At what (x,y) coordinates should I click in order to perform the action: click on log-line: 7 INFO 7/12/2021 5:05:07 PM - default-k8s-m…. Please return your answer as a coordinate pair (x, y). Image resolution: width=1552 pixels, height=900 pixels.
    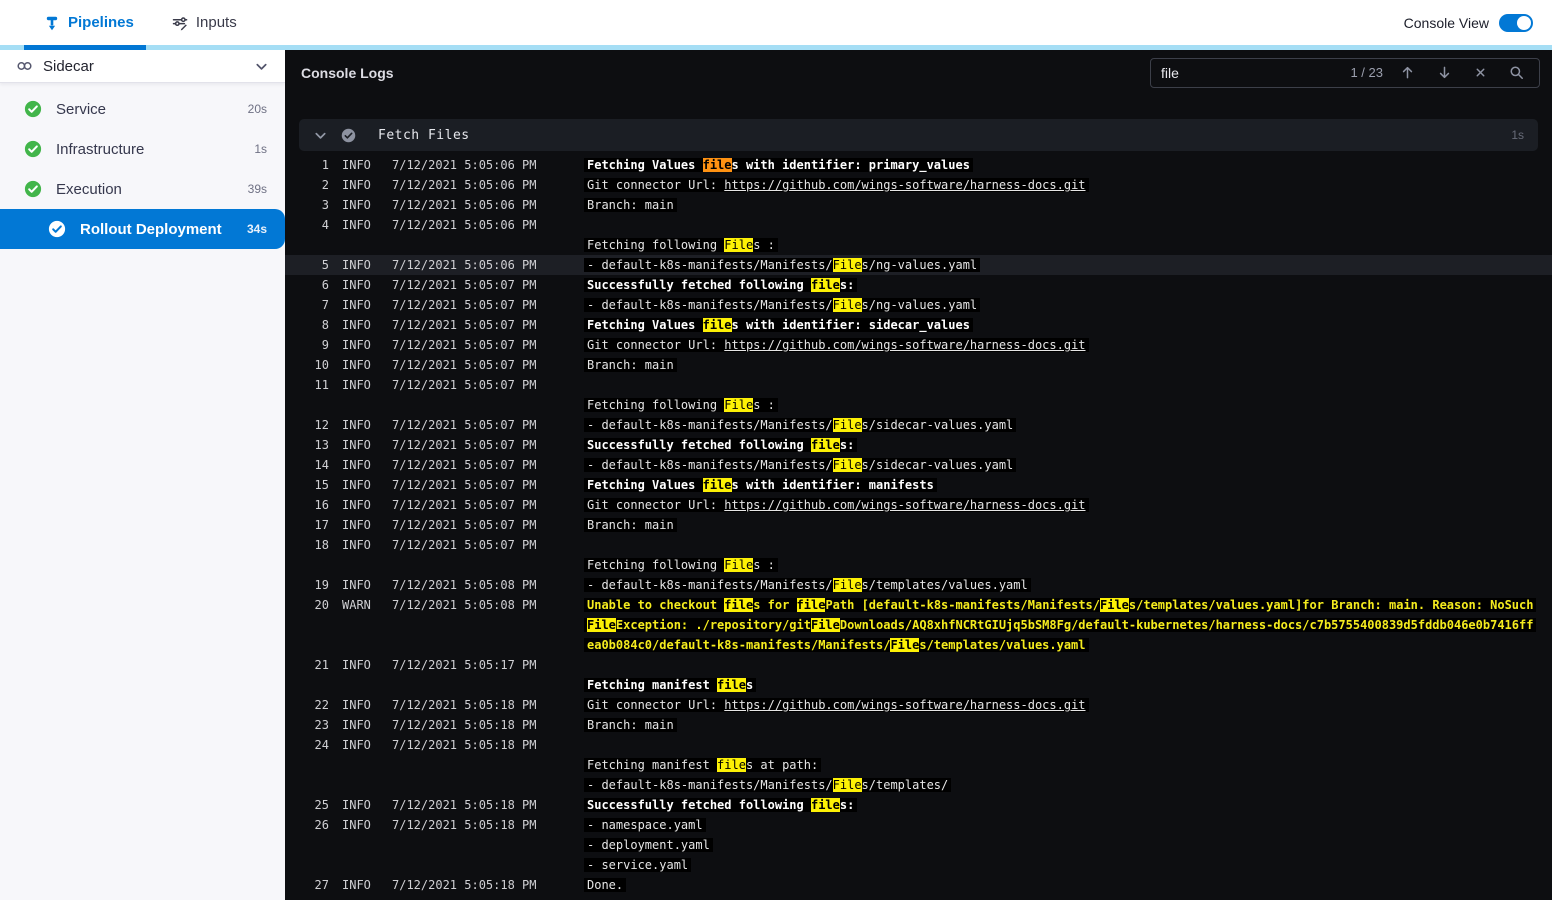
    Looking at the image, I should click on (918, 305).